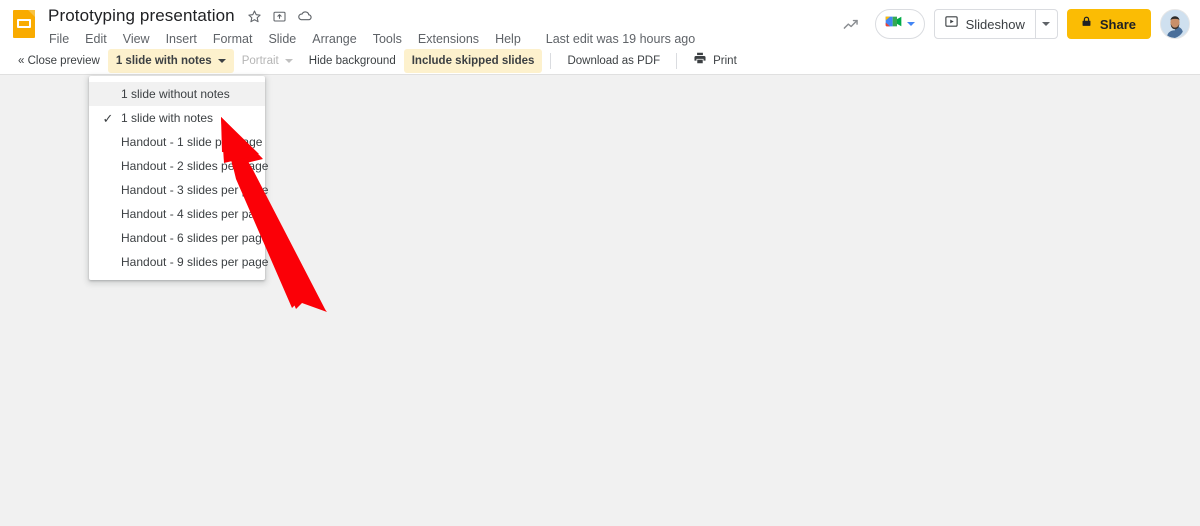  What do you see at coordinates (700, 61) in the screenshot?
I see `printer-icon` at bounding box center [700, 61].